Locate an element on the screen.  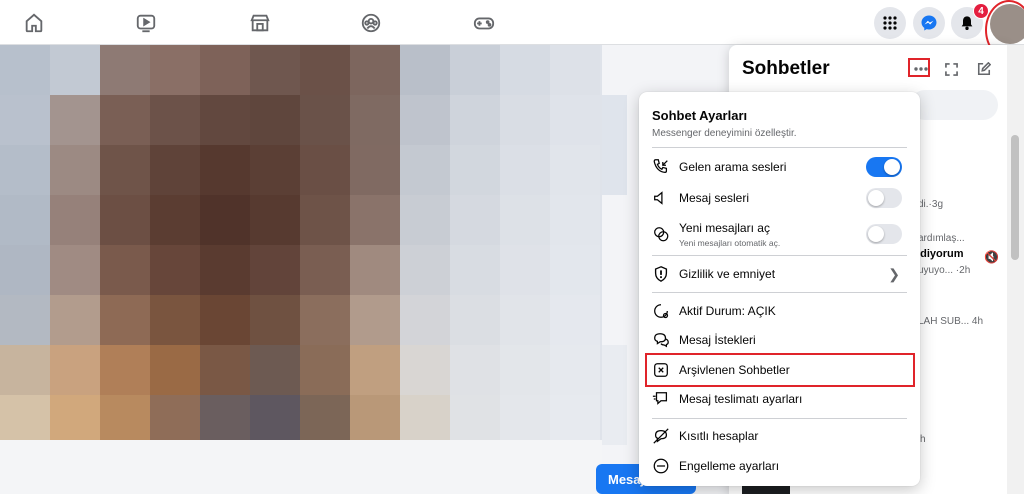
message-sounds-toggle is located at coordinates (884, 198).